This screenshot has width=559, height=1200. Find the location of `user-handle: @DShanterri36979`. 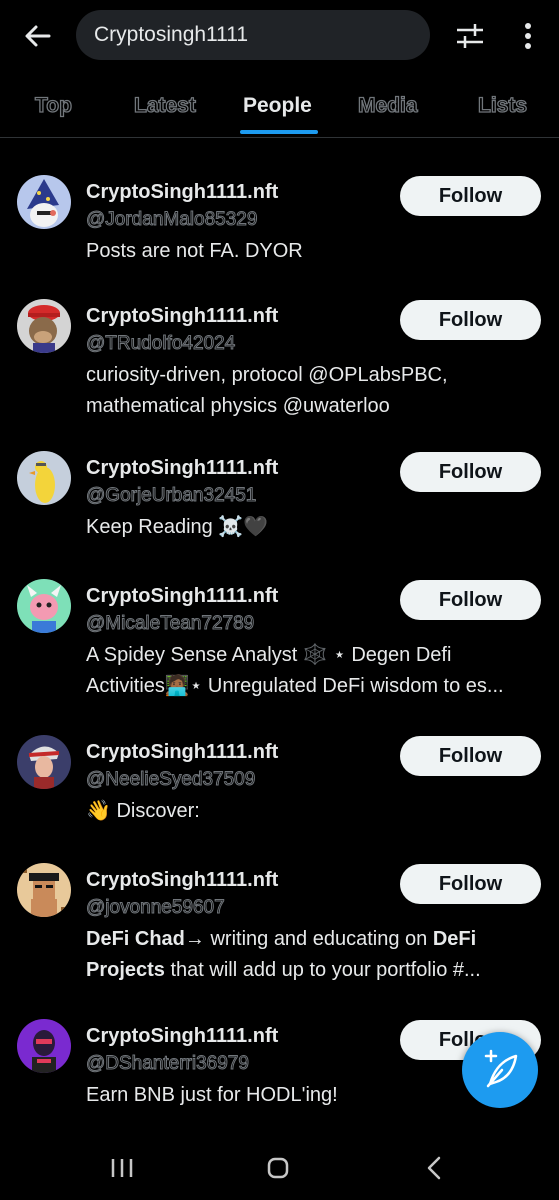

user-handle: @DShanterri36979 is located at coordinates (168, 1064).